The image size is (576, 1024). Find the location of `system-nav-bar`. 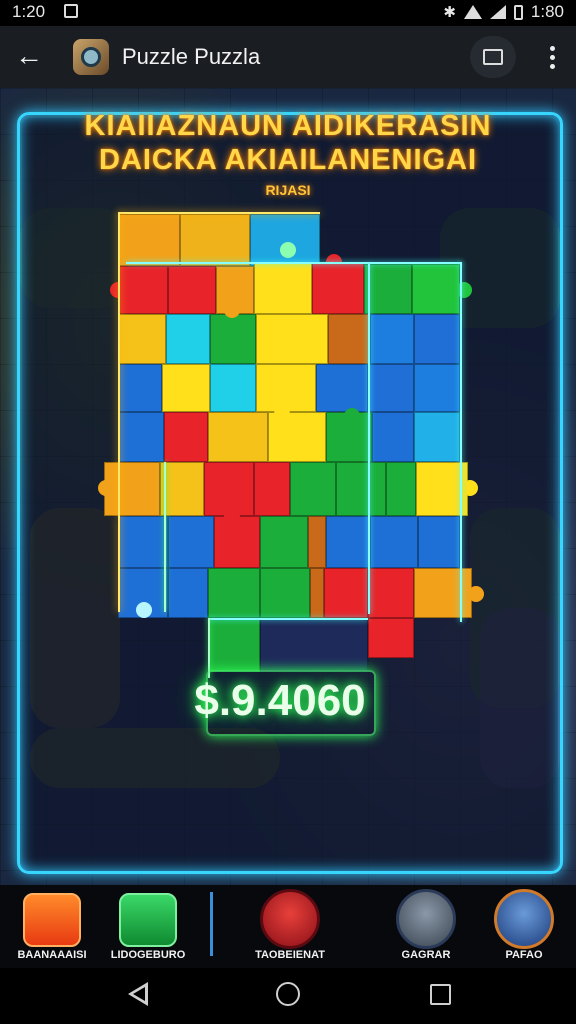

system-nav-bar is located at coordinates (288, 996).